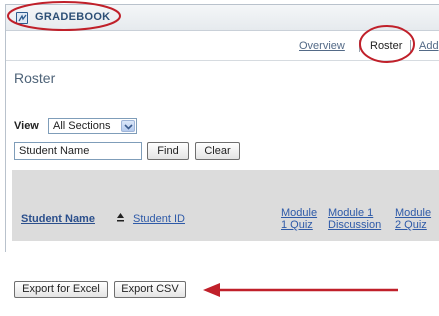 The width and height of the screenshot is (439, 316). I want to click on section-select: All Sections, so click(92, 126).